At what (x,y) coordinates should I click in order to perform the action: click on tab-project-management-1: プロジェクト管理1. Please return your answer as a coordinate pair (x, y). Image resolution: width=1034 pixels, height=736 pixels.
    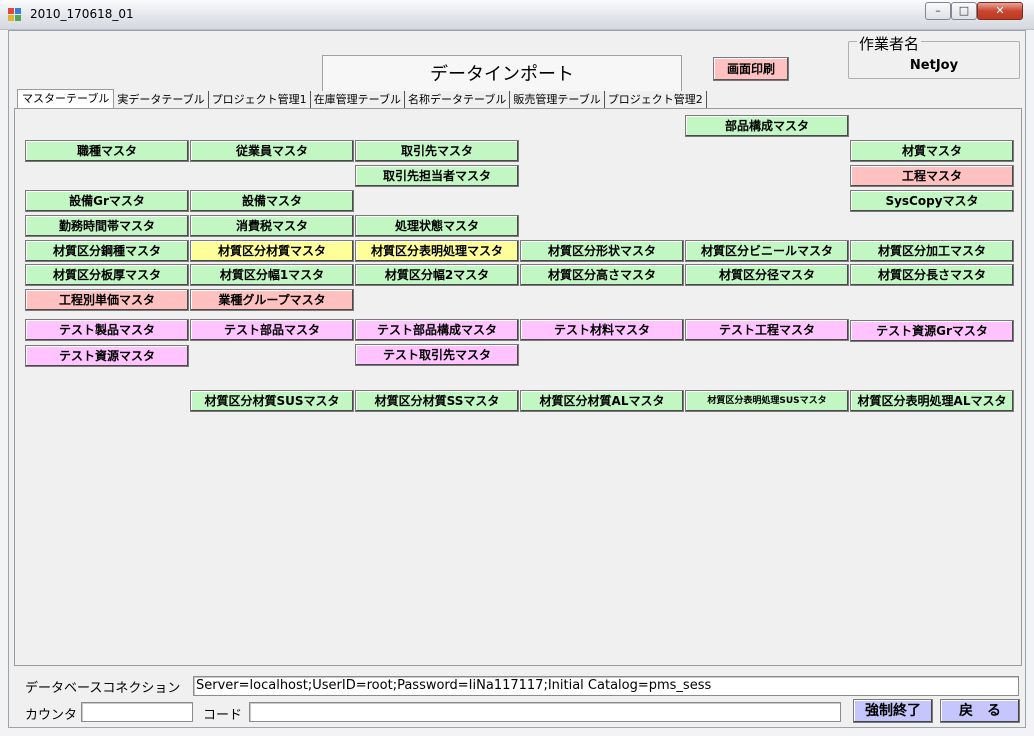
    Looking at the image, I should click on (260, 100).